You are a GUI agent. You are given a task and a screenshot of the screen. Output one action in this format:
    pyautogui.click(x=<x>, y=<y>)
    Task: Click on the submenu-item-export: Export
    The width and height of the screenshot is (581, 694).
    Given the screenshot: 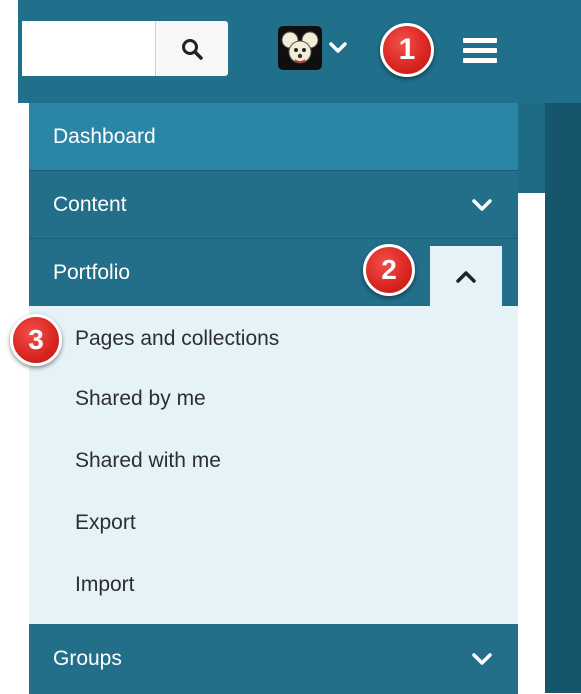 What is the action you would take?
    pyautogui.click(x=273, y=523)
    